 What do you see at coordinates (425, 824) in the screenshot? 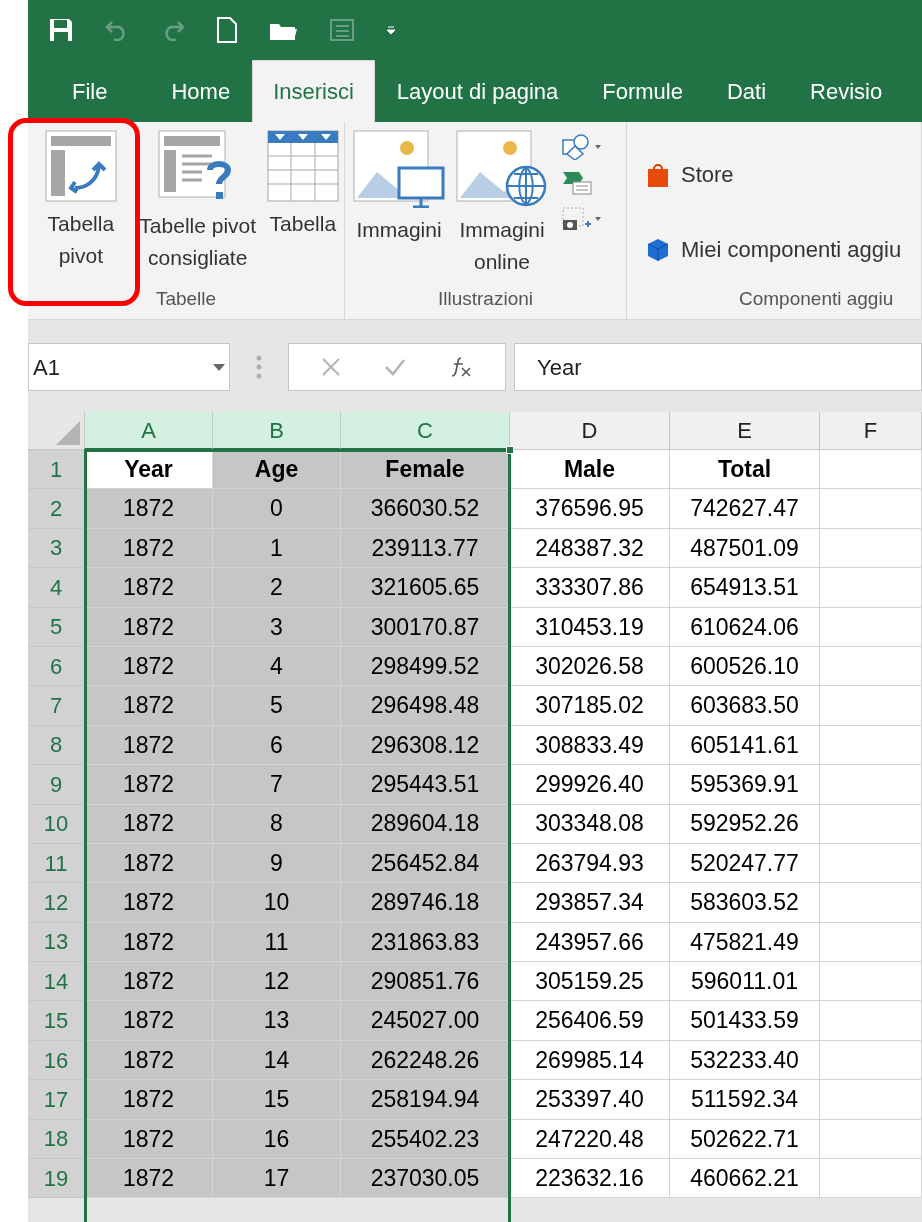
I see `table-cell: 289604.18` at bounding box center [425, 824].